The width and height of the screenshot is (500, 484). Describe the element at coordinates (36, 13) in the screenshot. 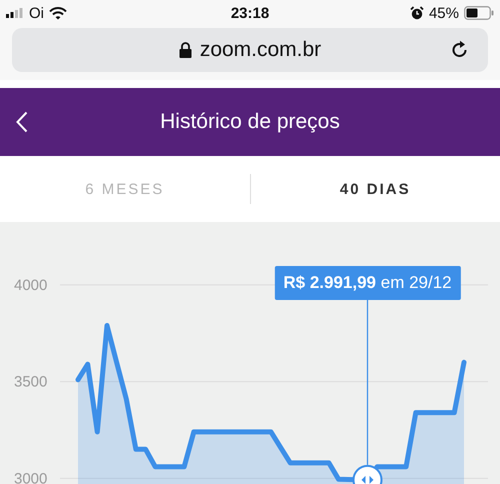

I see `carrier-name: Oi` at that location.